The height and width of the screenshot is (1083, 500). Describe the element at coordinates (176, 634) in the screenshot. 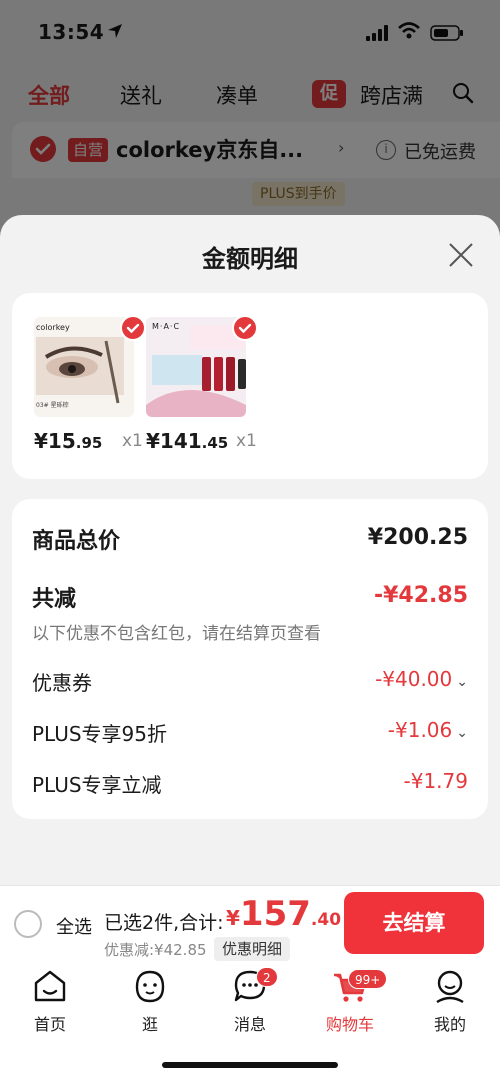

I see `reduce-note: 以下优惠不包含红包，请在结算页查看` at that location.